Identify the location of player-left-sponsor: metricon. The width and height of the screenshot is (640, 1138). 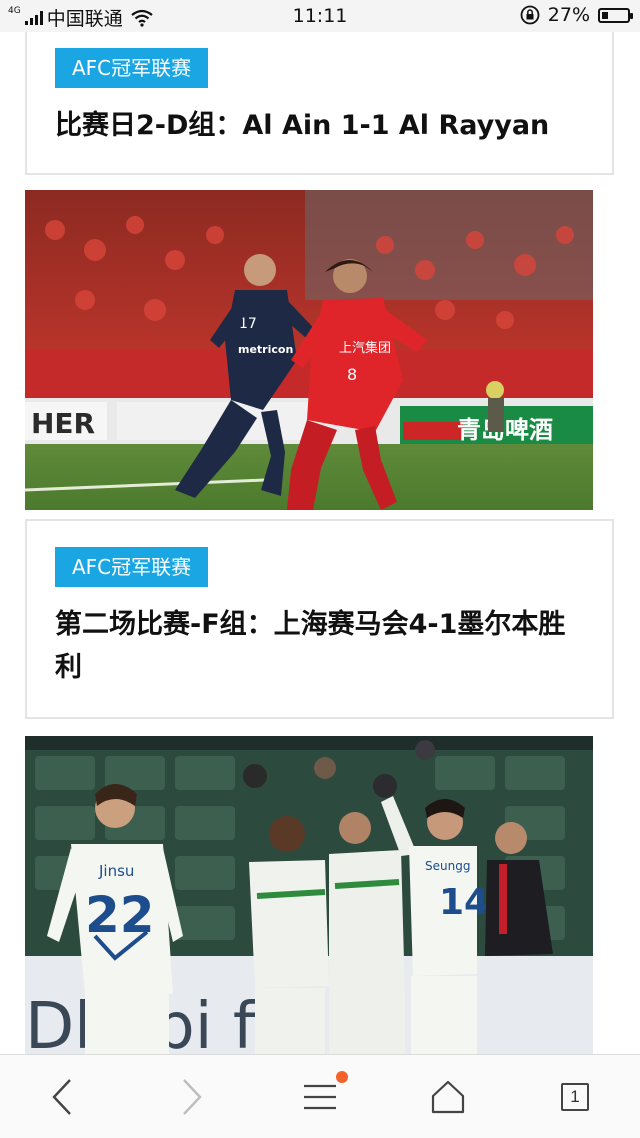
(265, 349).